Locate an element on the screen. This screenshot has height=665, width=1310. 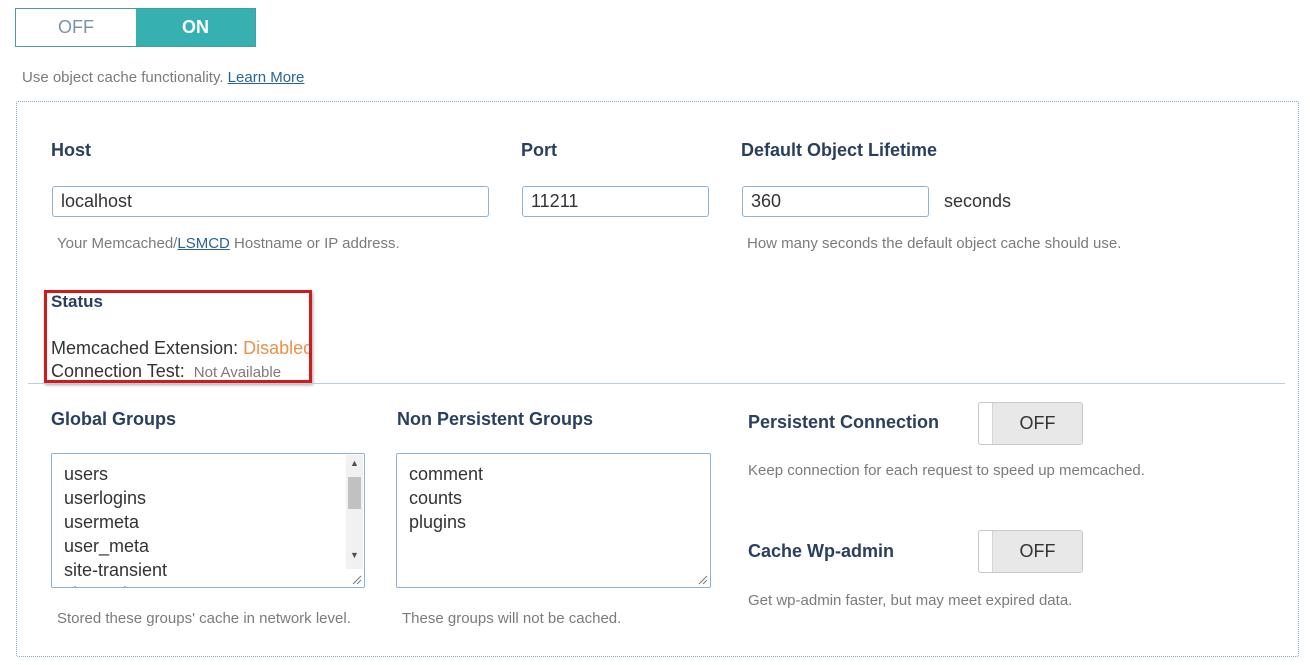
persistent-connection-toggle: OFF is located at coordinates (1030, 423).